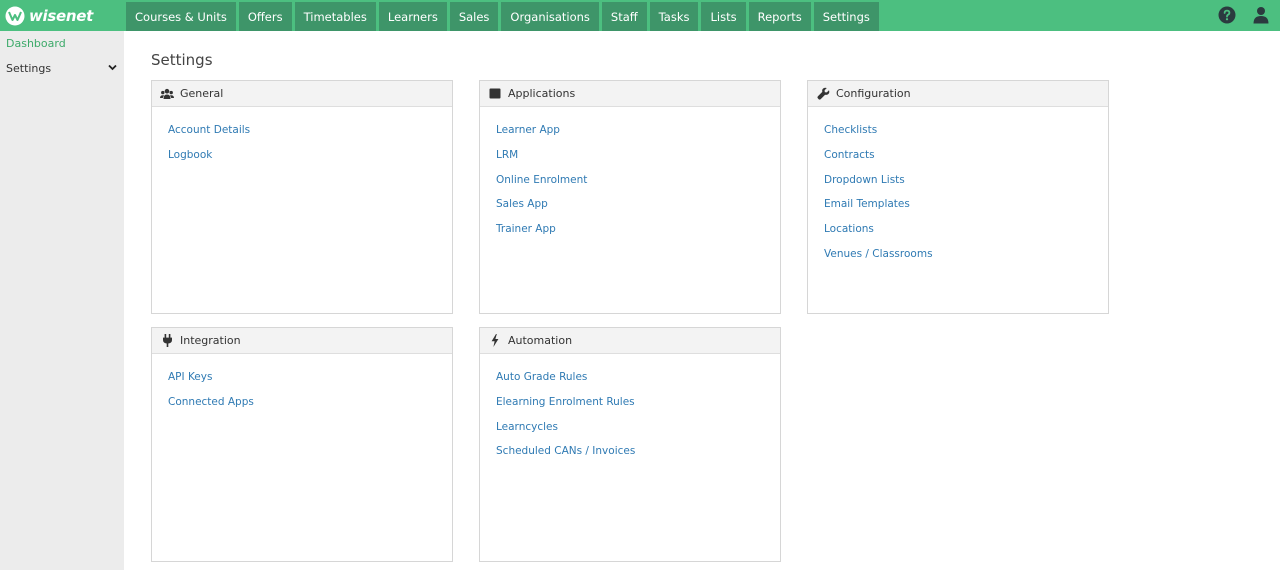 The width and height of the screenshot is (1280, 570). I want to click on user-account-icon, so click(1261, 15).